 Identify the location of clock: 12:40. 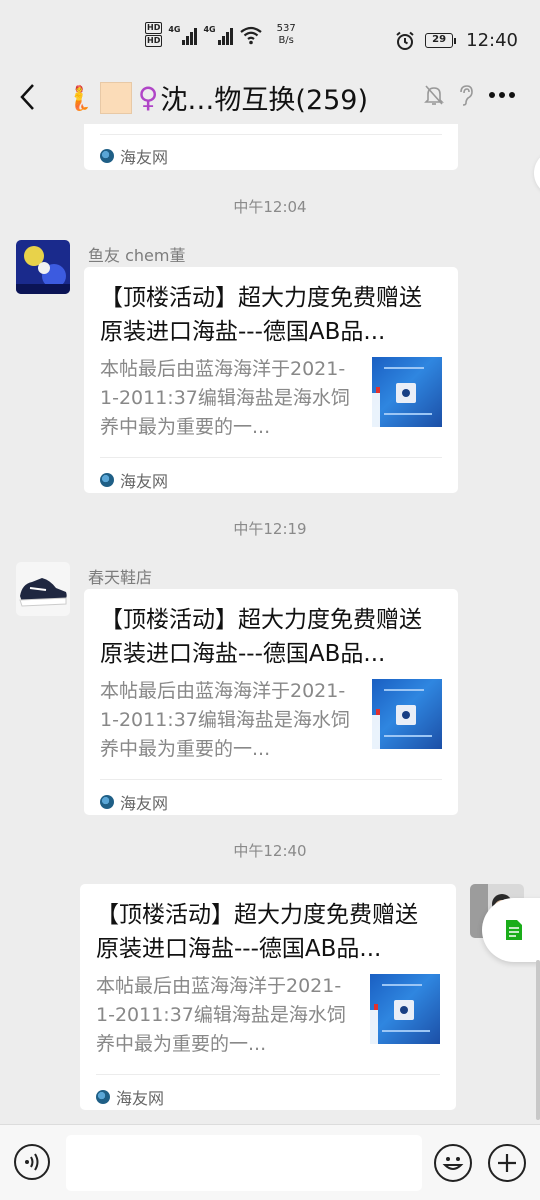
(492, 40).